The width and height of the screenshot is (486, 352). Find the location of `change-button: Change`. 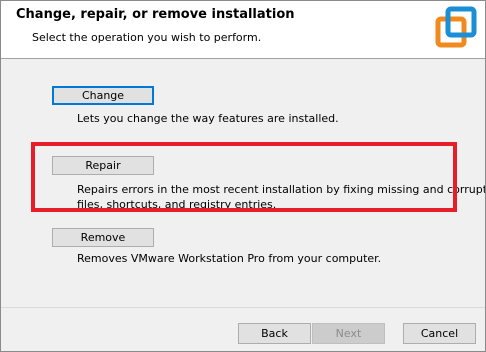

change-button: Change is located at coordinates (103, 95).